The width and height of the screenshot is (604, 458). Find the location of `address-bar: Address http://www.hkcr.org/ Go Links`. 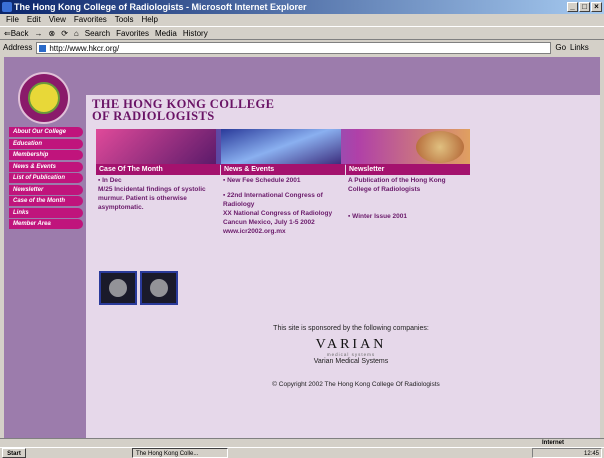

address-bar: Address http://www.hkcr.org/ Go Links is located at coordinates (302, 48).